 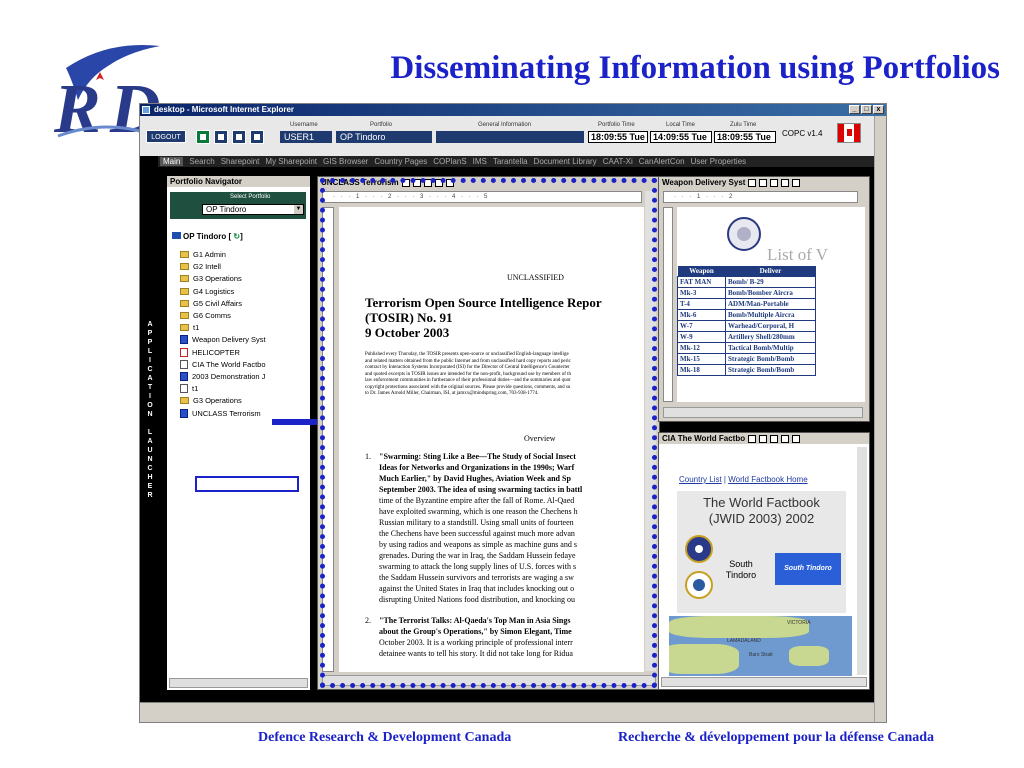 I want to click on nav-tab: Main, so click(x=172, y=161).